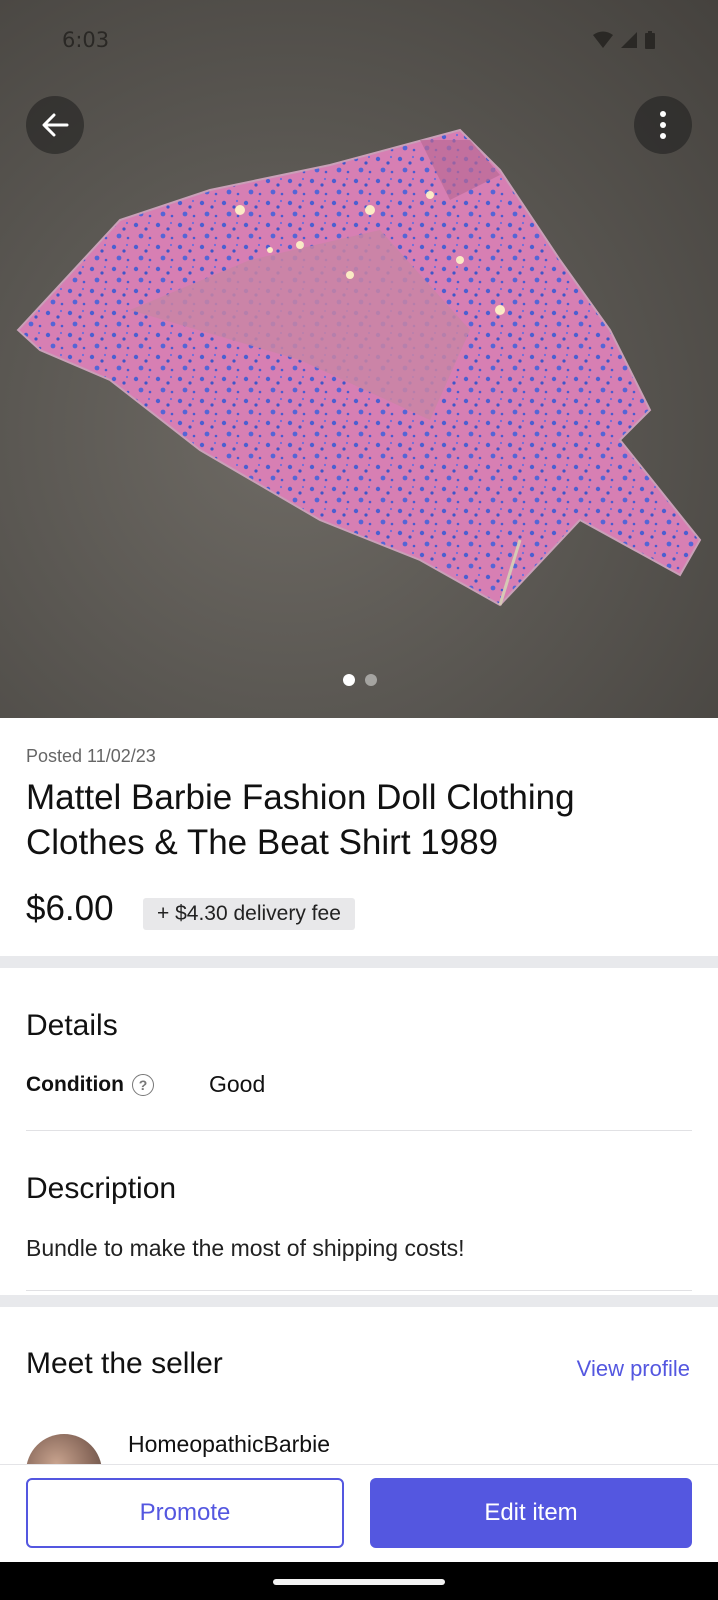 The image size is (718, 1600). What do you see at coordinates (101, 1188) in the screenshot?
I see `description-heading: Description` at bounding box center [101, 1188].